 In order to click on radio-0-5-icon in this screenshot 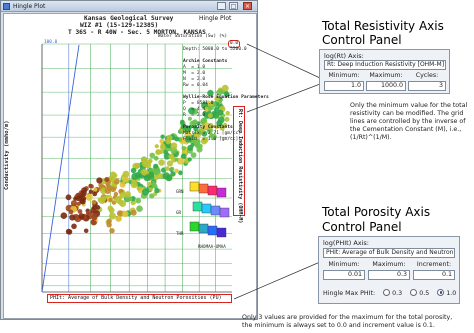, I will do `click(414, 292)`.